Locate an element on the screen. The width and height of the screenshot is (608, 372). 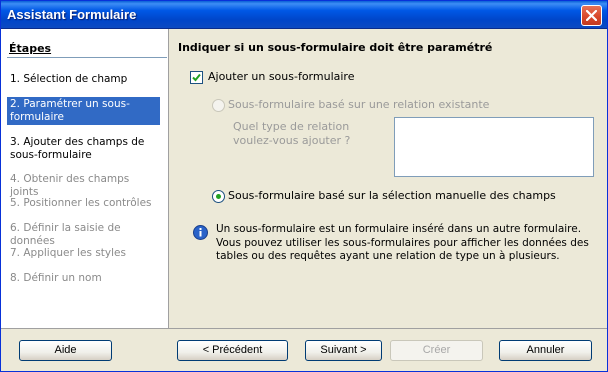
steps-title: Étapes is located at coordinates (30, 48).